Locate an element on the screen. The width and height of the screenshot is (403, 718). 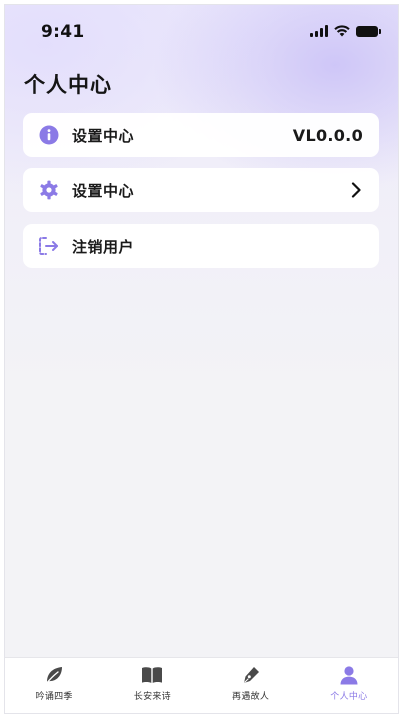
tab-changan-poems: 长安来诗 is located at coordinates (152, 685).